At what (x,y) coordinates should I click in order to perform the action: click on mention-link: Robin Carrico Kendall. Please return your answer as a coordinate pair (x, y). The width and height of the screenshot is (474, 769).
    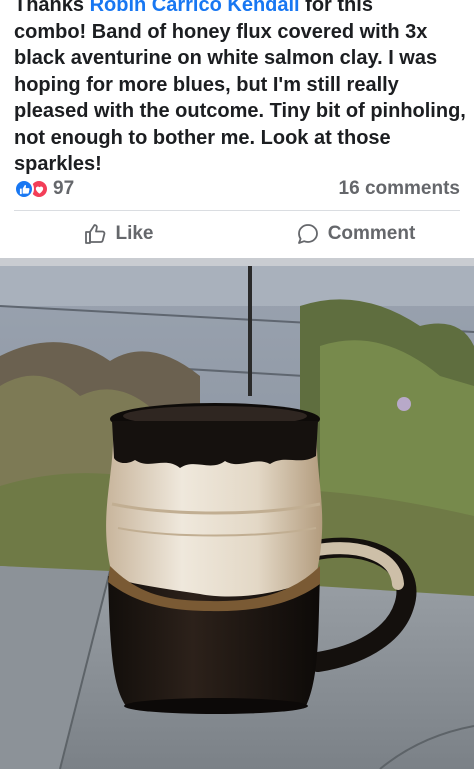
    Looking at the image, I should click on (195, 8).